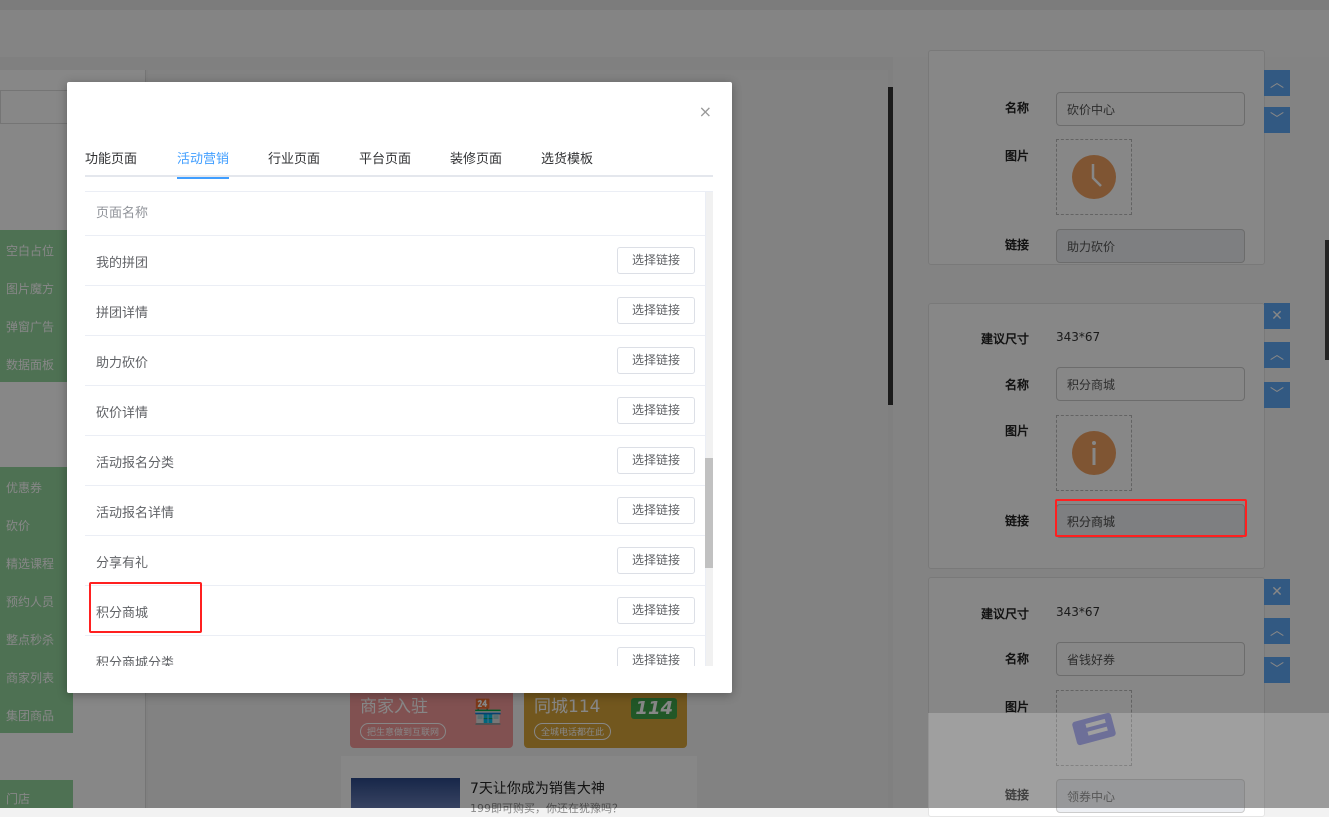 This screenshot has width=1329, height=817. I want to click on page-name: 助力砍价, so click(122, 363).